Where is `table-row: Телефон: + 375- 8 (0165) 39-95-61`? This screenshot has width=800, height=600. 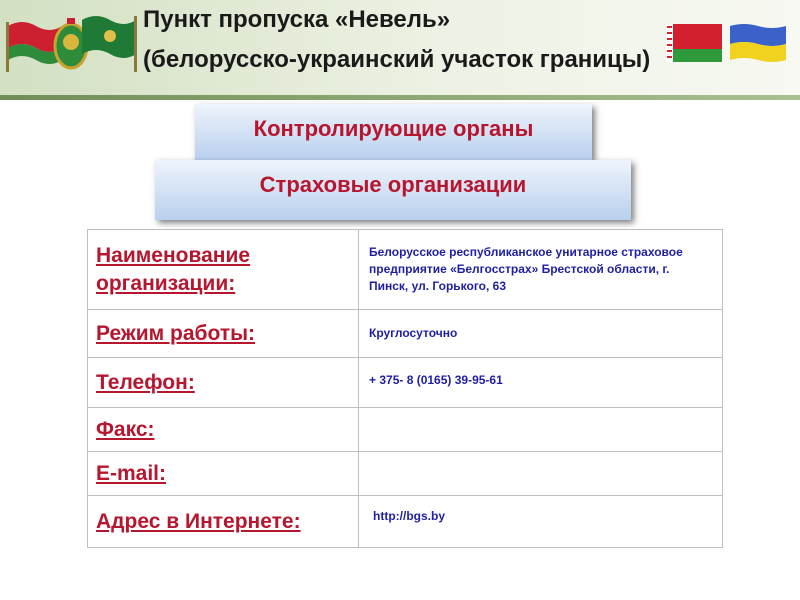 table-row: Телефон: + 375- 8 (0165) 39-95-61 is located at coordinates (405, 382).